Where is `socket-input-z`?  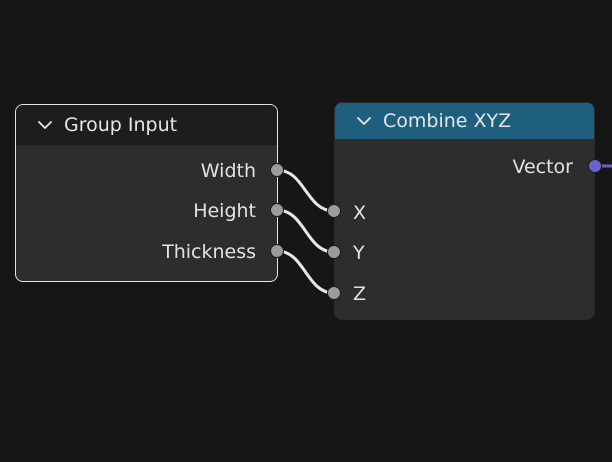 socket-input-z is located at coordinates (334, 293).